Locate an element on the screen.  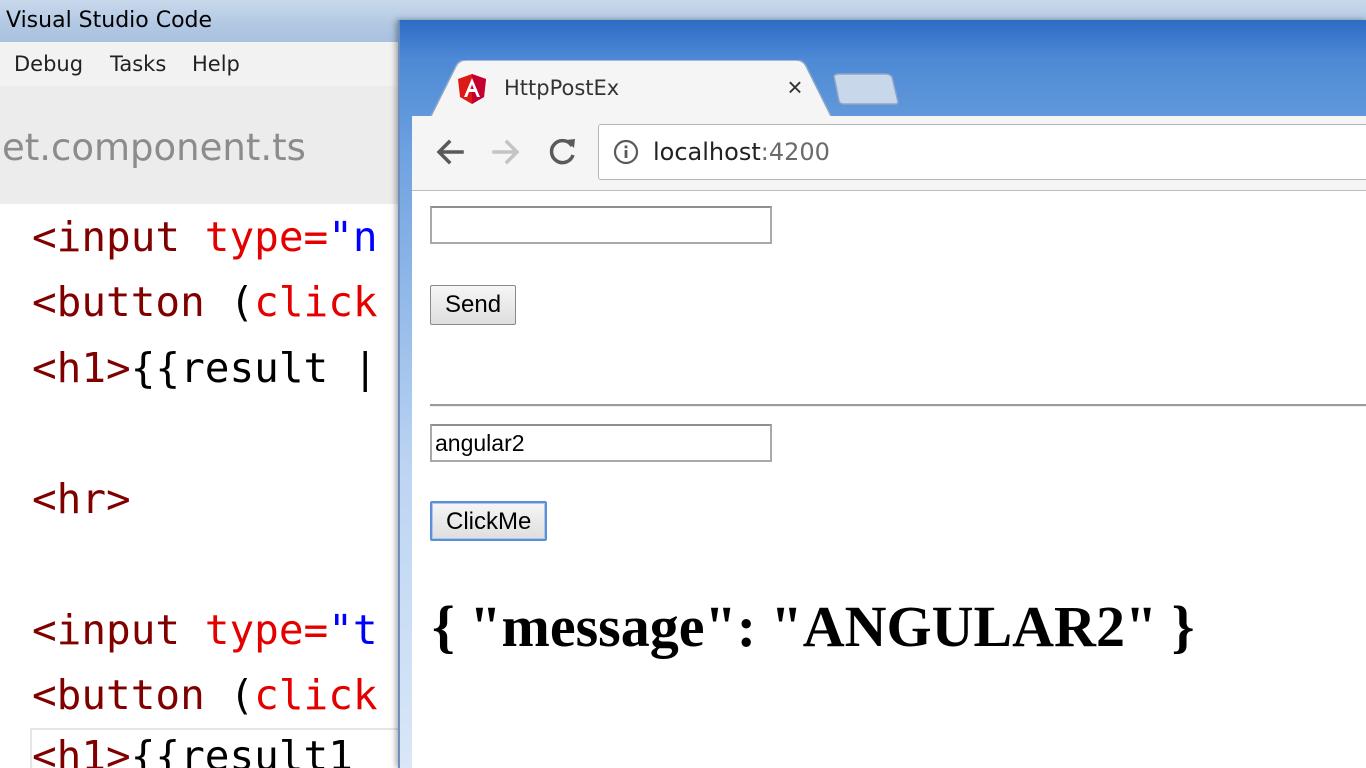
tab-shape is located at coordinates (631, 89).